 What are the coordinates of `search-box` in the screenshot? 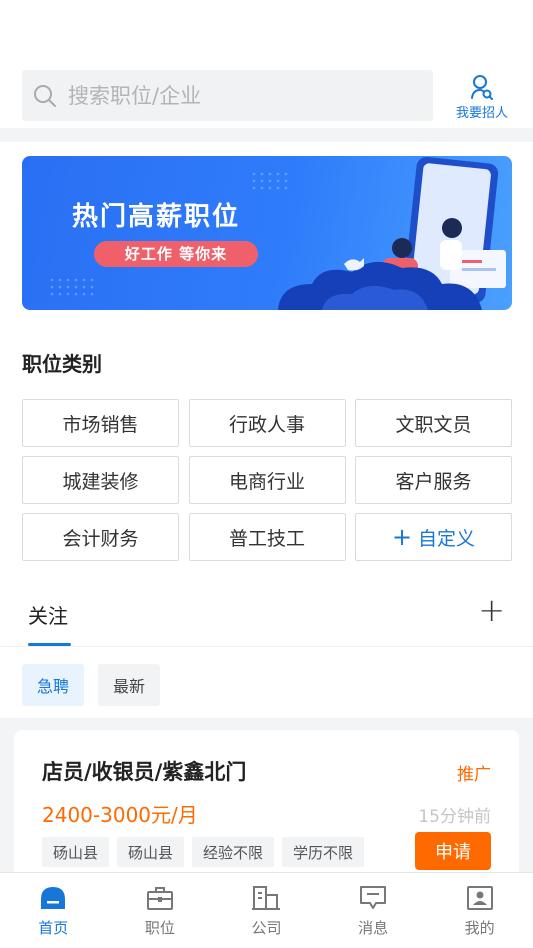 It's located at (227, 95).